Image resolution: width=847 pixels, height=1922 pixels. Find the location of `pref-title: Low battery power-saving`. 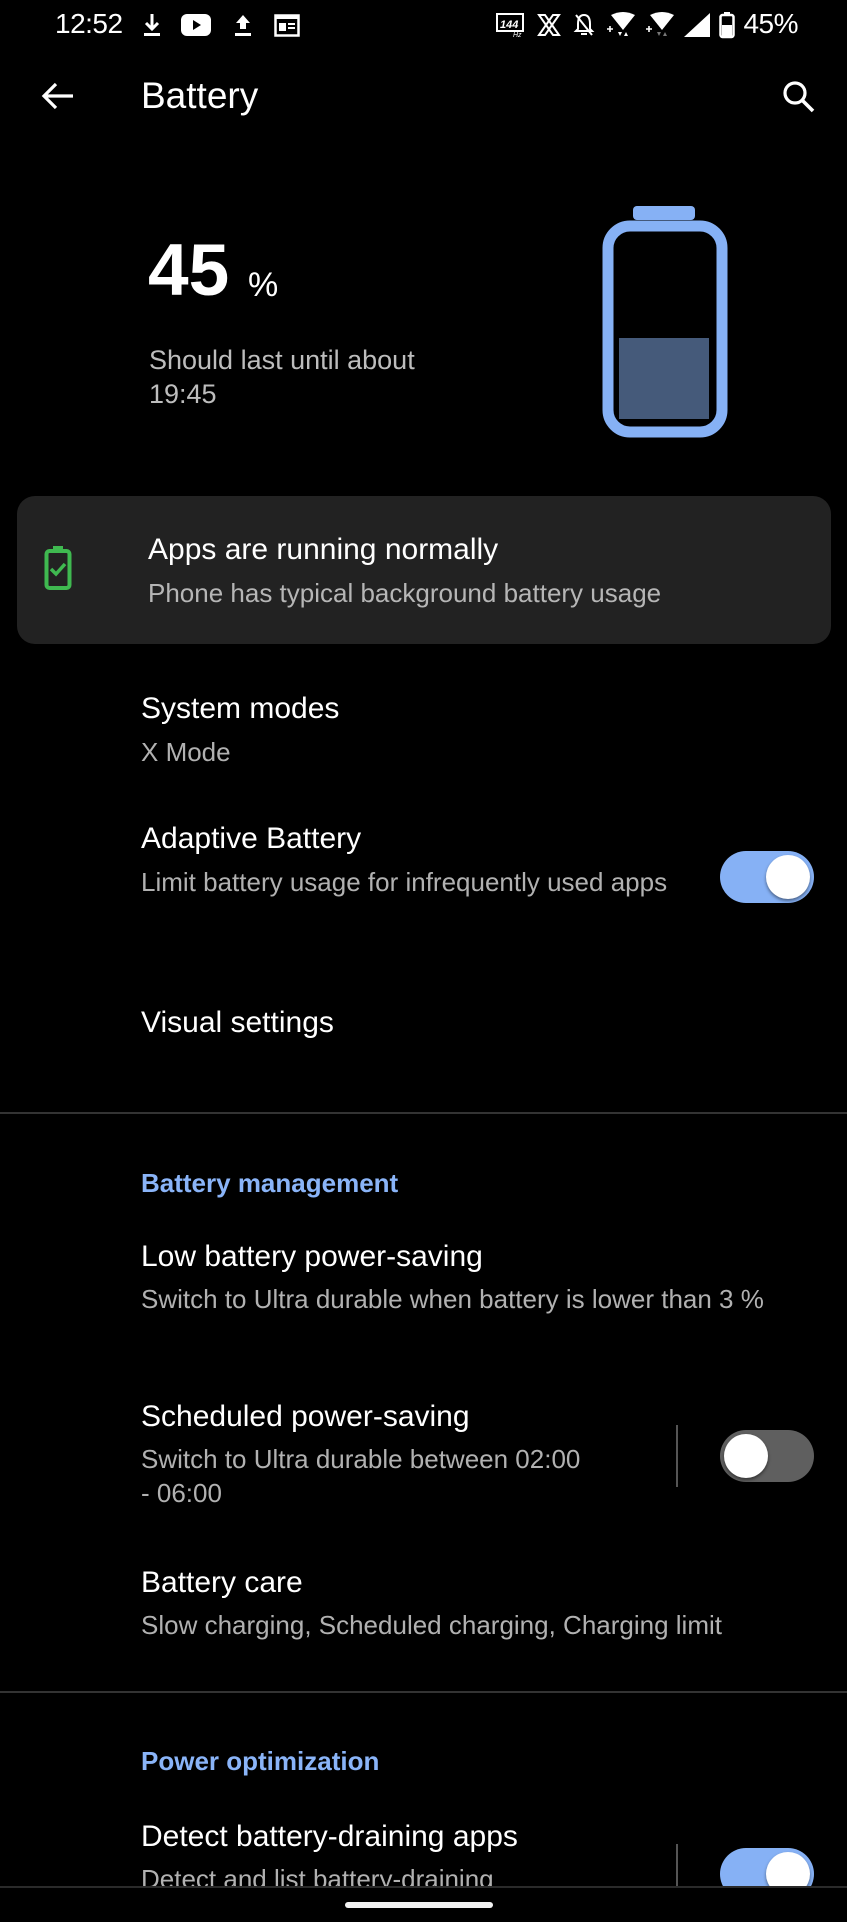

pref-title: Low battery power-saving is located at coordinates (312, 1256).